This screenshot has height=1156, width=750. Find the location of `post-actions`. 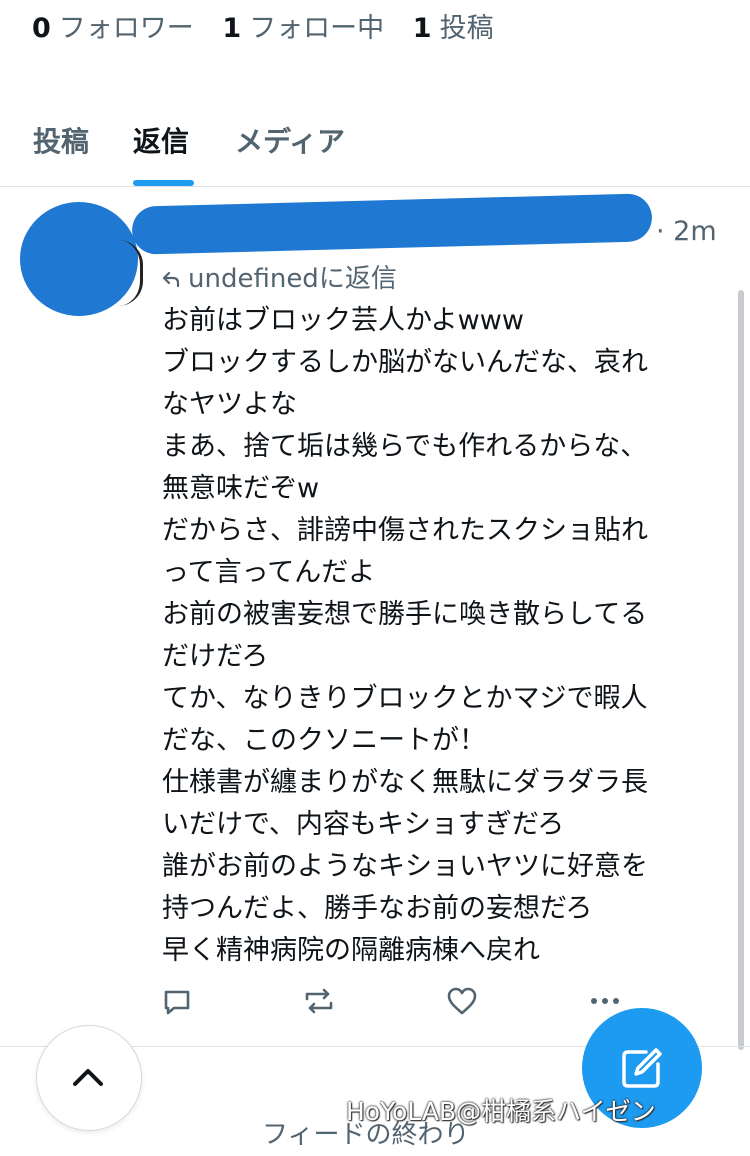

post-actions is located at coordinates (400, 1002).